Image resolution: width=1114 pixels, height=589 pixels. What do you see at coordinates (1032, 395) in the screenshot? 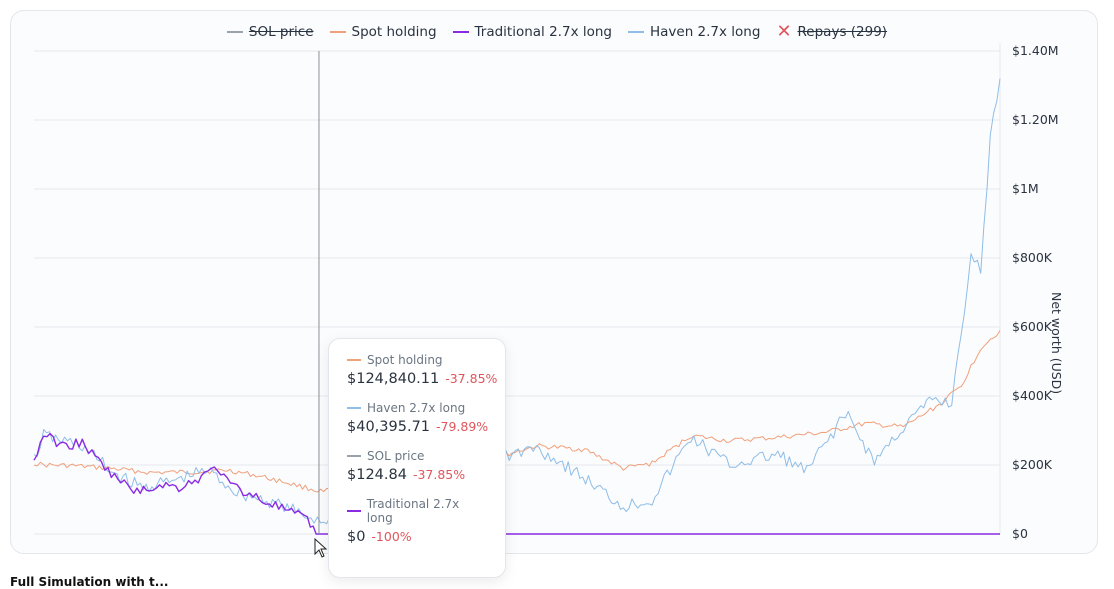
I see `y-tick-label: $400K` at bounding box center [1032, 395].